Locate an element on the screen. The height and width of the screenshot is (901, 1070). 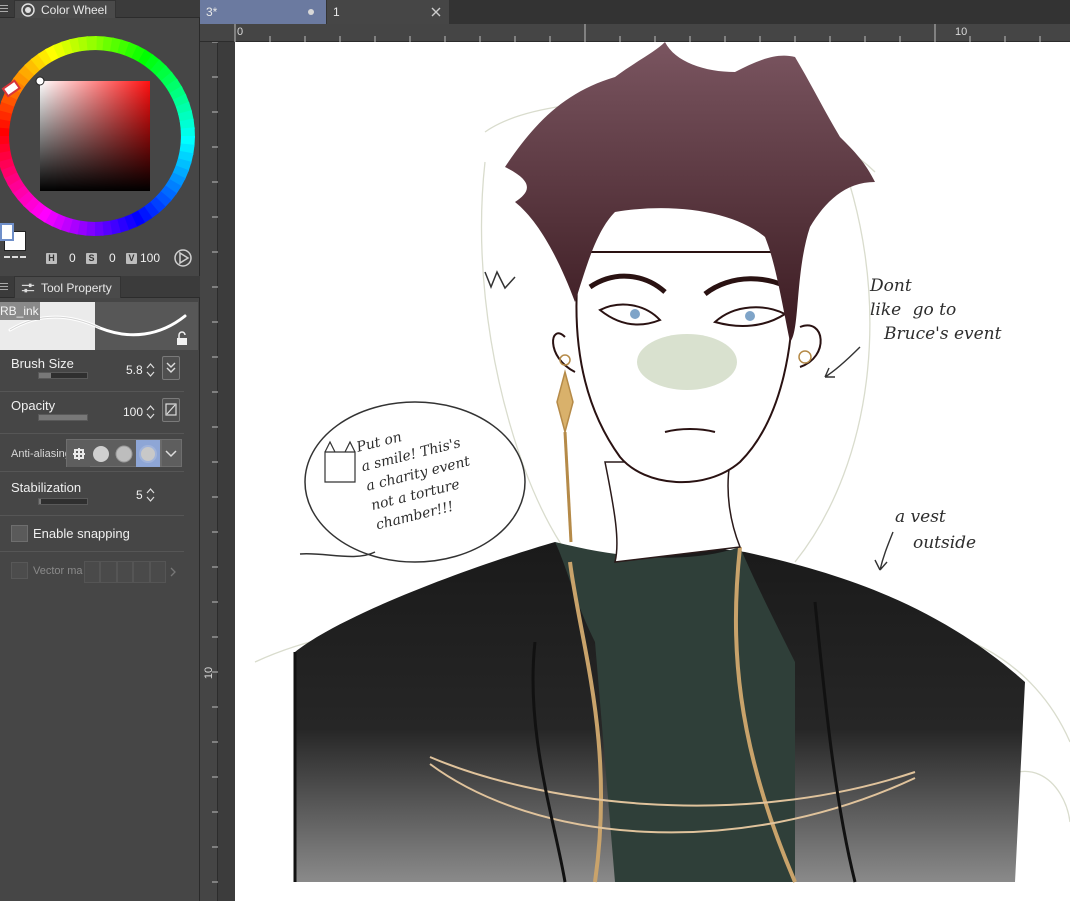
color-wheel-tab-bar: Color Wheel is located at coordinates (100, 9).